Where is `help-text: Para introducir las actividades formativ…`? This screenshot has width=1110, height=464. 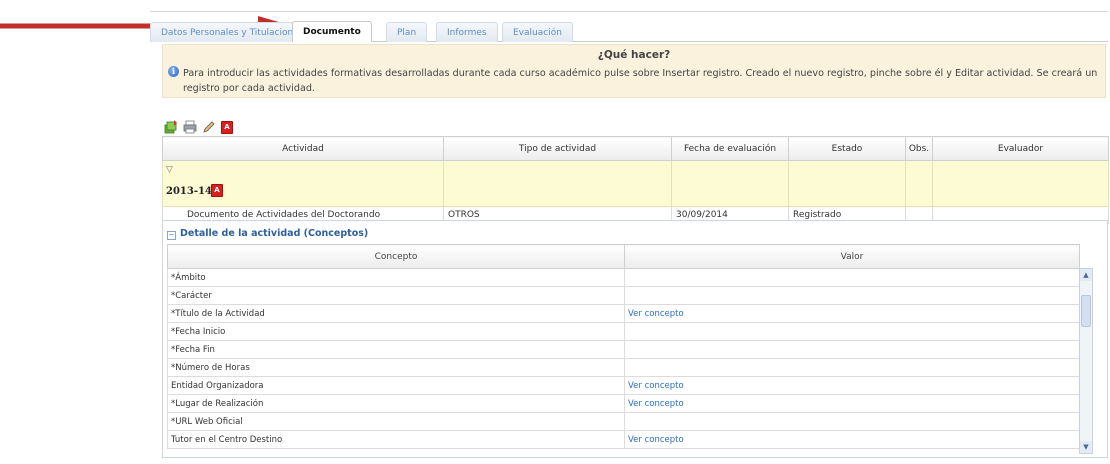 help-text: Para introducir las actividades formativ… is located at coordinates (640, 81).